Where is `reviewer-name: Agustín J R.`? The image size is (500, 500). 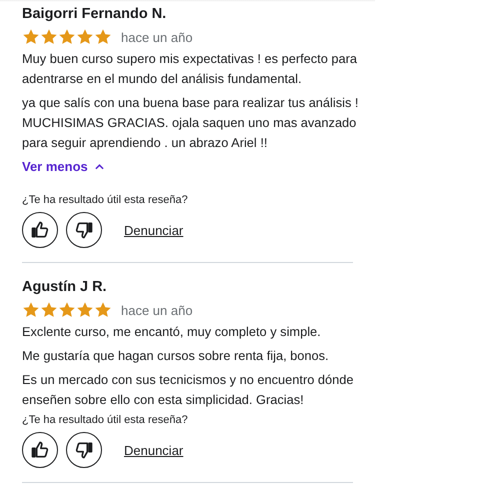 reviewer-name: Agustín J R. is located at coordinates (65, 287).